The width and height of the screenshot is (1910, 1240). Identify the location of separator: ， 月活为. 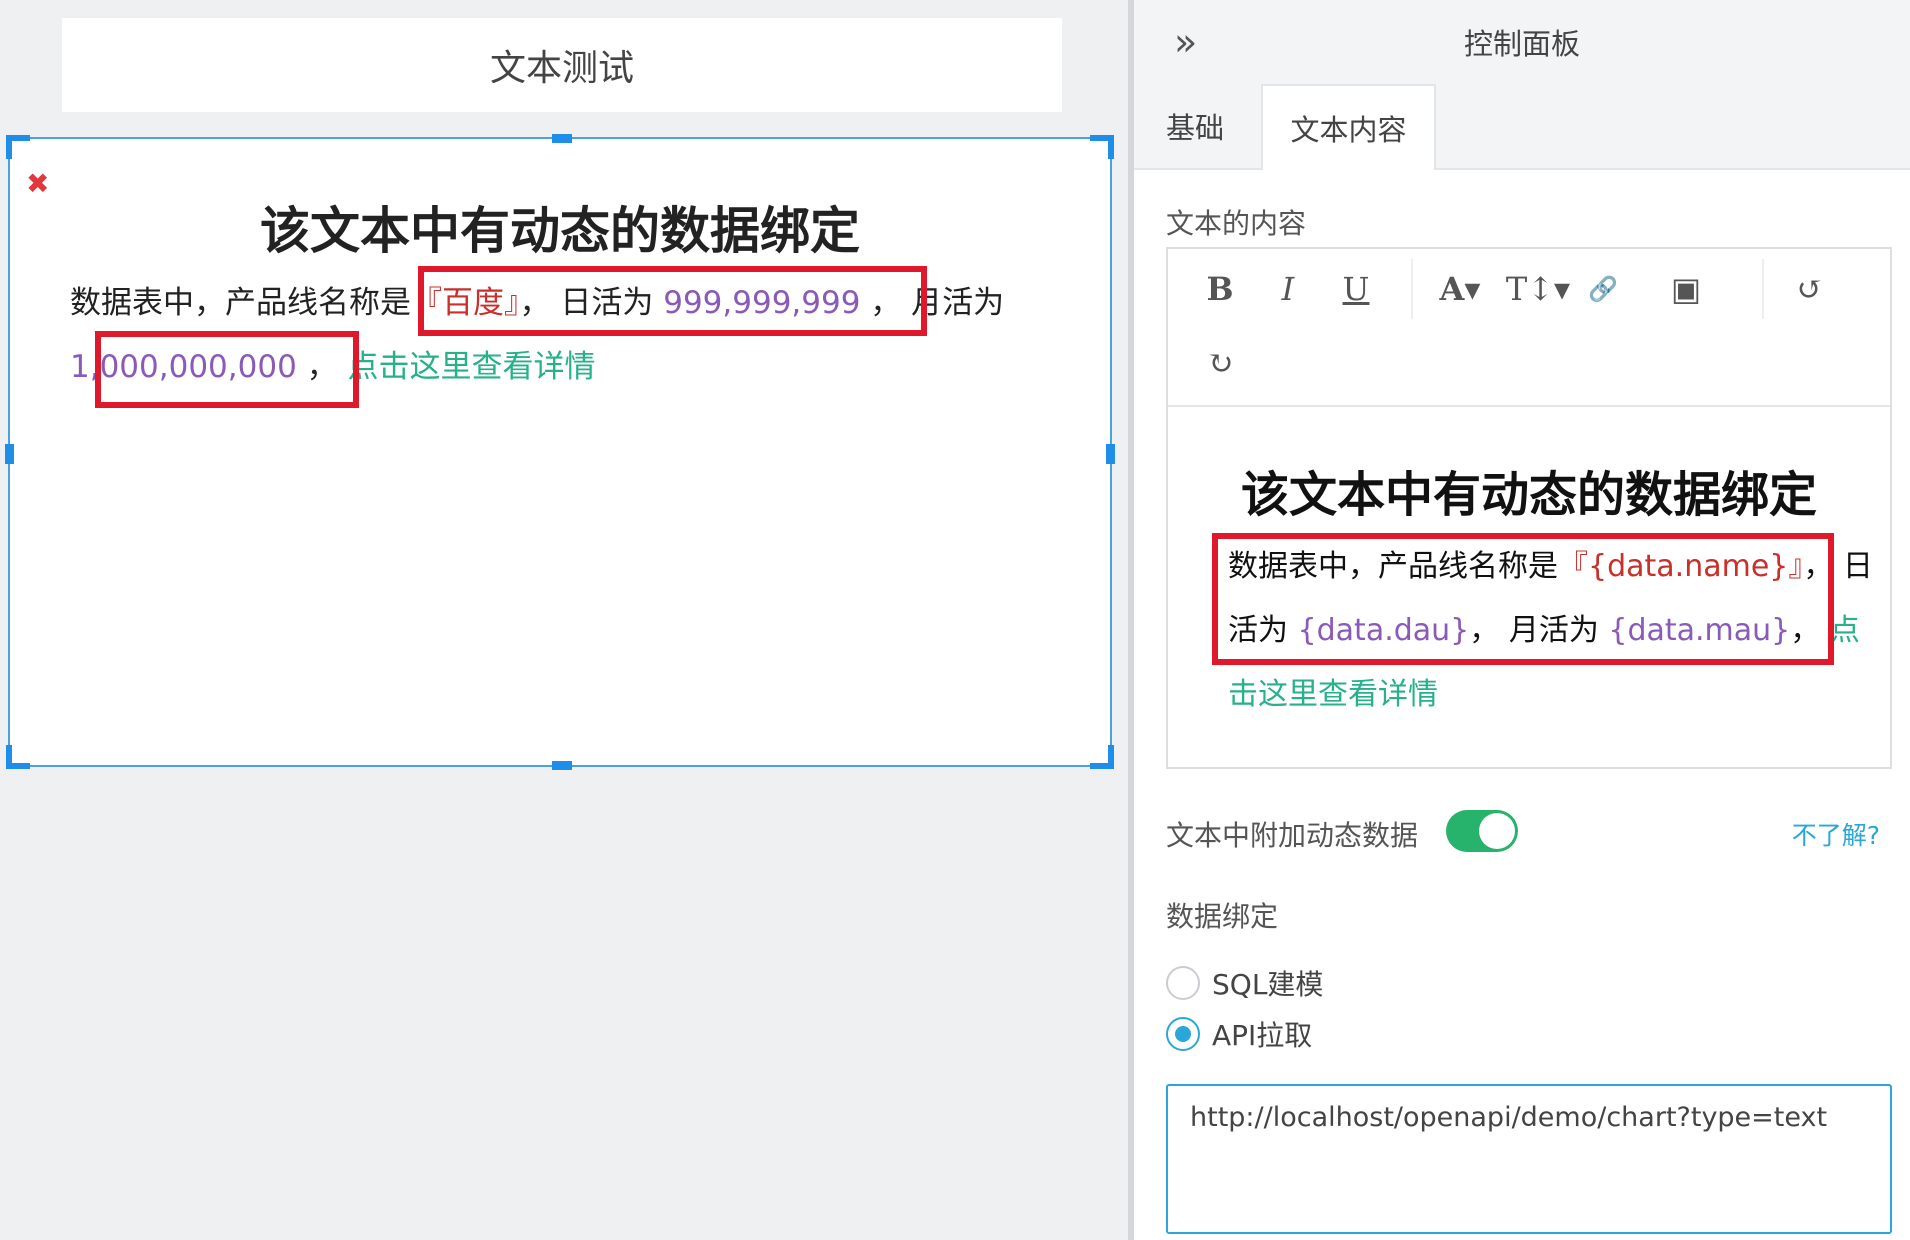
(1539, 630).